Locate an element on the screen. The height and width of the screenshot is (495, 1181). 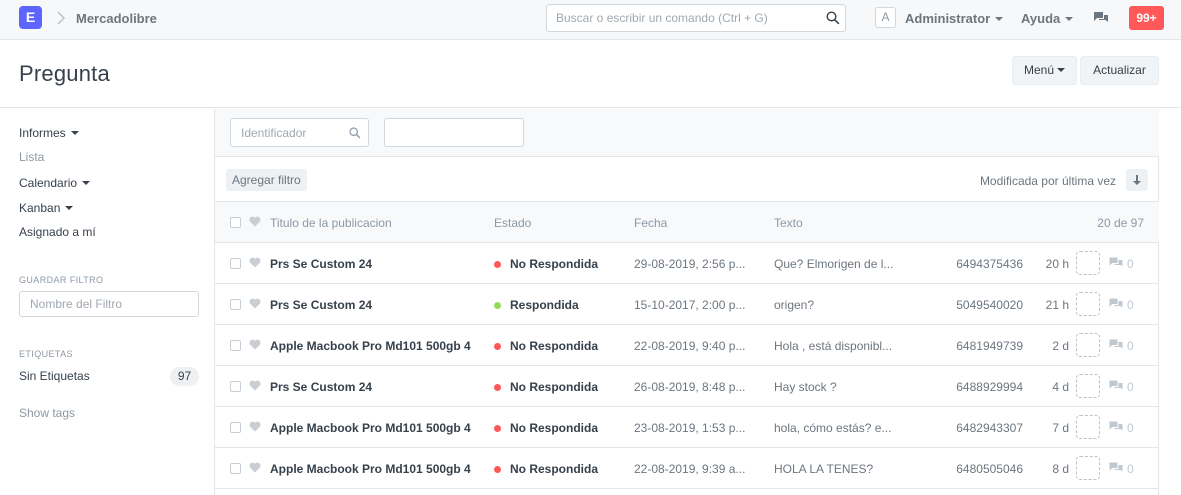
sidebar-item-calendar: Calendario is located at coordinates (55, 183).